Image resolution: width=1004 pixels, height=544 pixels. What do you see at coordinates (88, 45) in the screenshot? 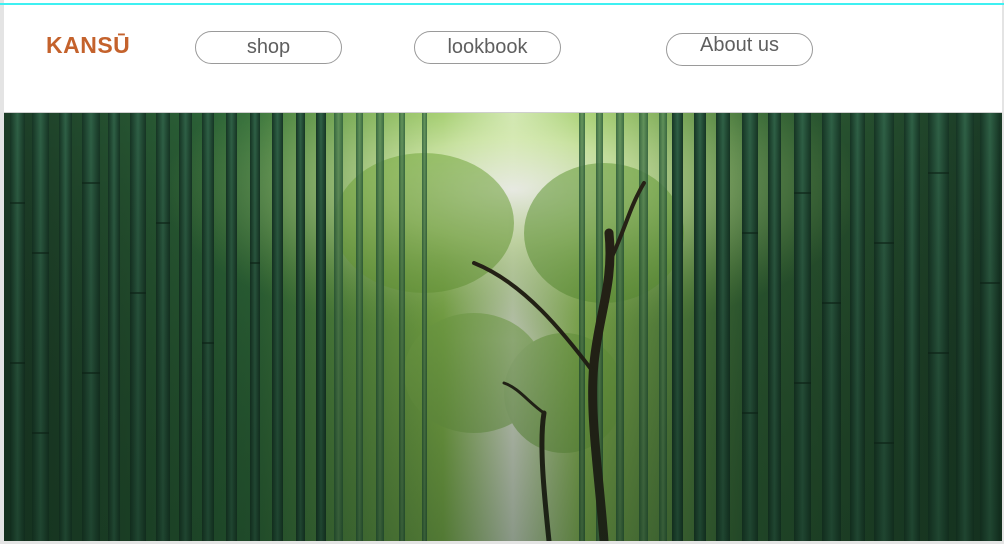
I see `brand-logo: KANSŪ` at bounding box center [88, 45].